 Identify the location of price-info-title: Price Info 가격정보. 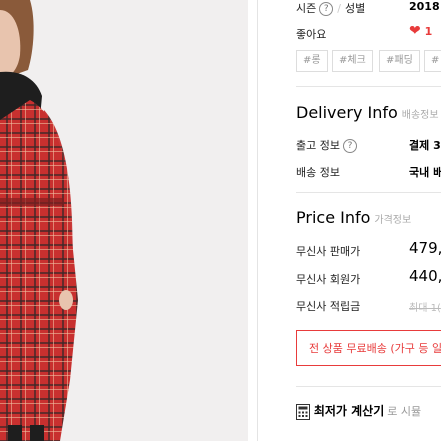
(353, 217).